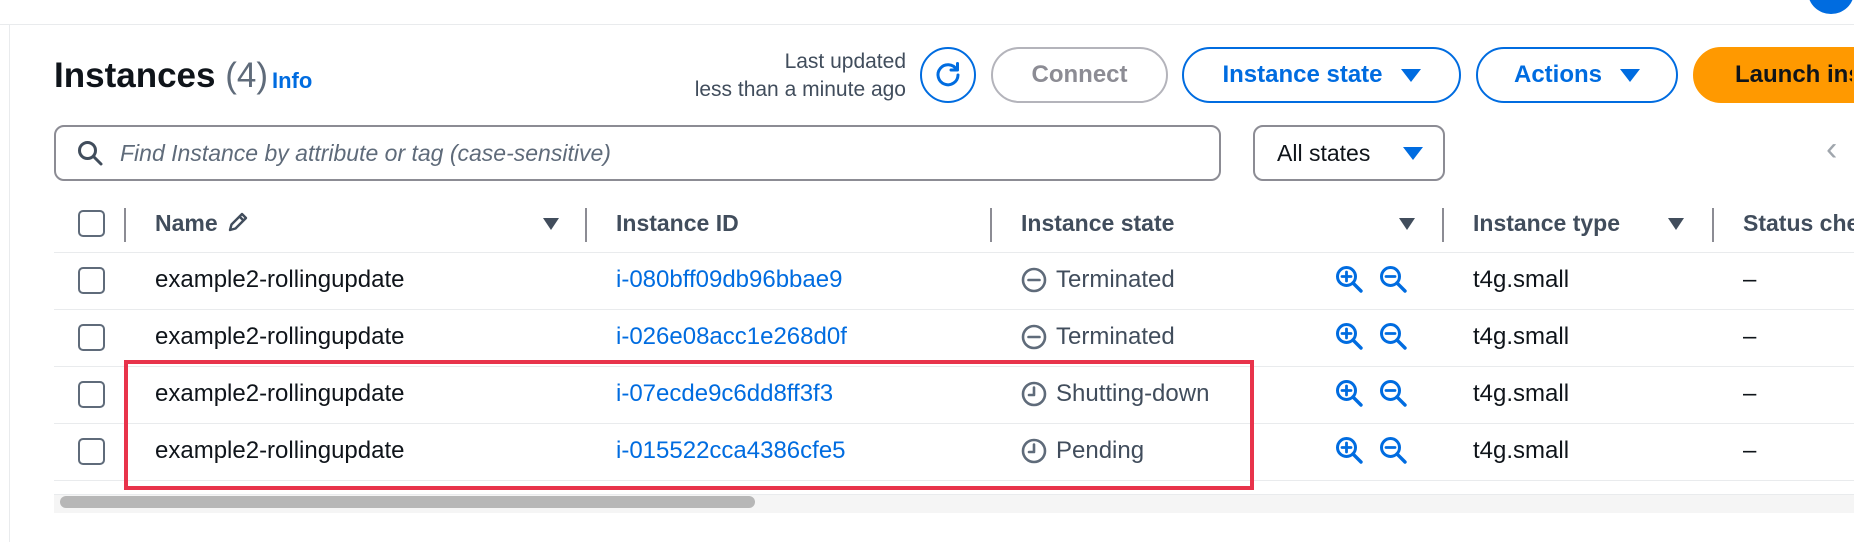 The height and width of the screenshot is (542, 1854). What do you see at coordinates (729, 280) in the screenshot?
I see `instance-id-link: i-080bff09db96bbae9` at bounding box center [729, 280].